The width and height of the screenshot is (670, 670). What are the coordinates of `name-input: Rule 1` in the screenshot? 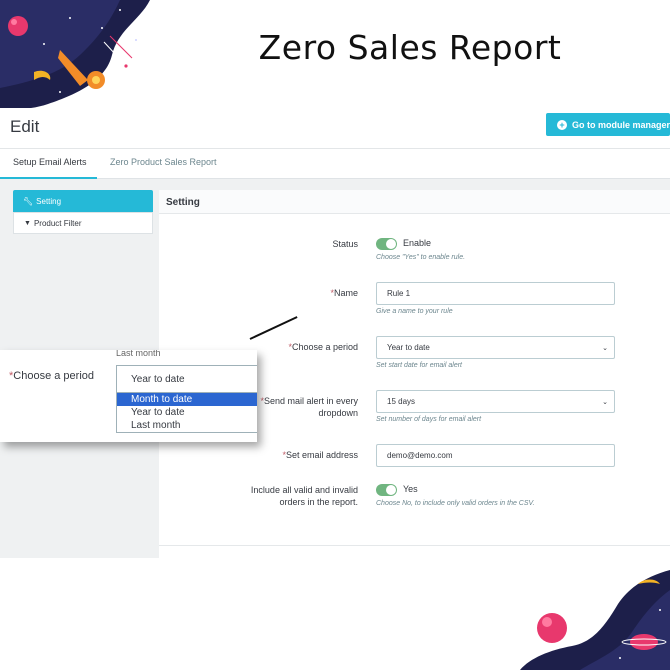 It's located at (495, 293).